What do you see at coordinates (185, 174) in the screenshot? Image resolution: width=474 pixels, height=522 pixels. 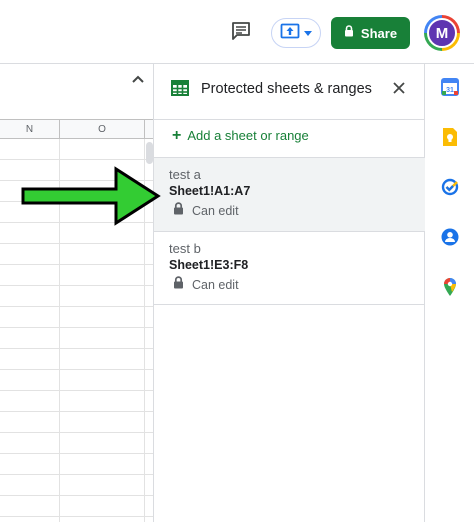 I see `range-description: test a` at bounding box center [185, 174].